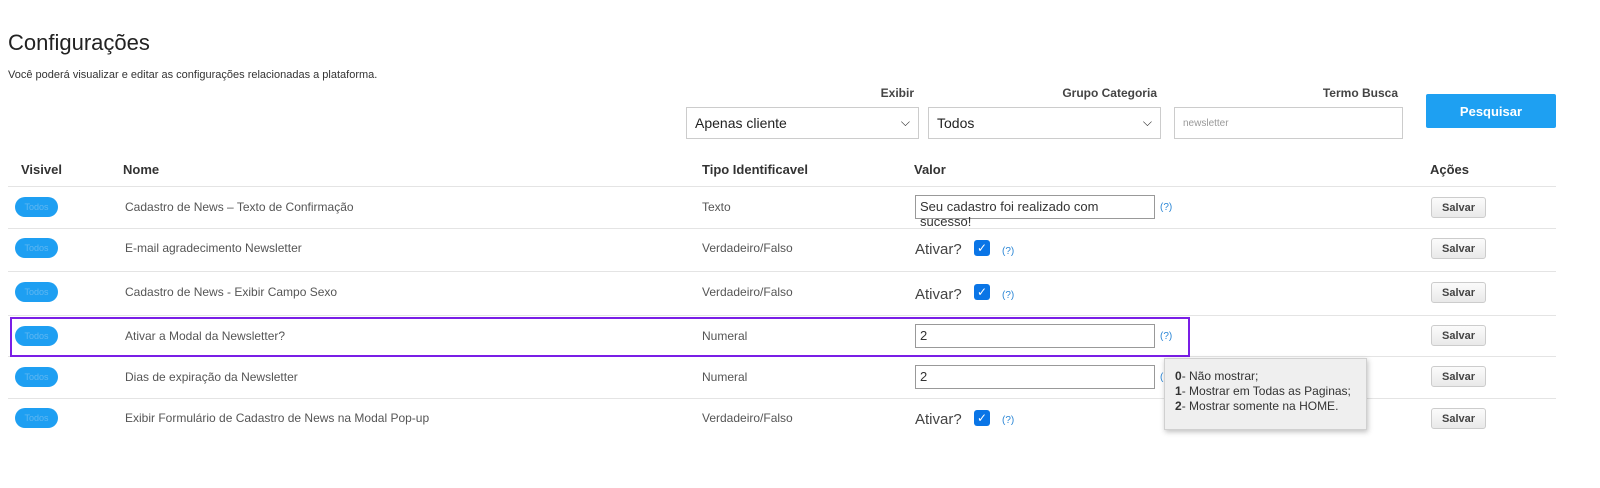  What do you see at coordinates (1044, 123) in the screenshot?
I see `grupo-categoria-select: Todos ⌵` at bounding box center [1044, 123].